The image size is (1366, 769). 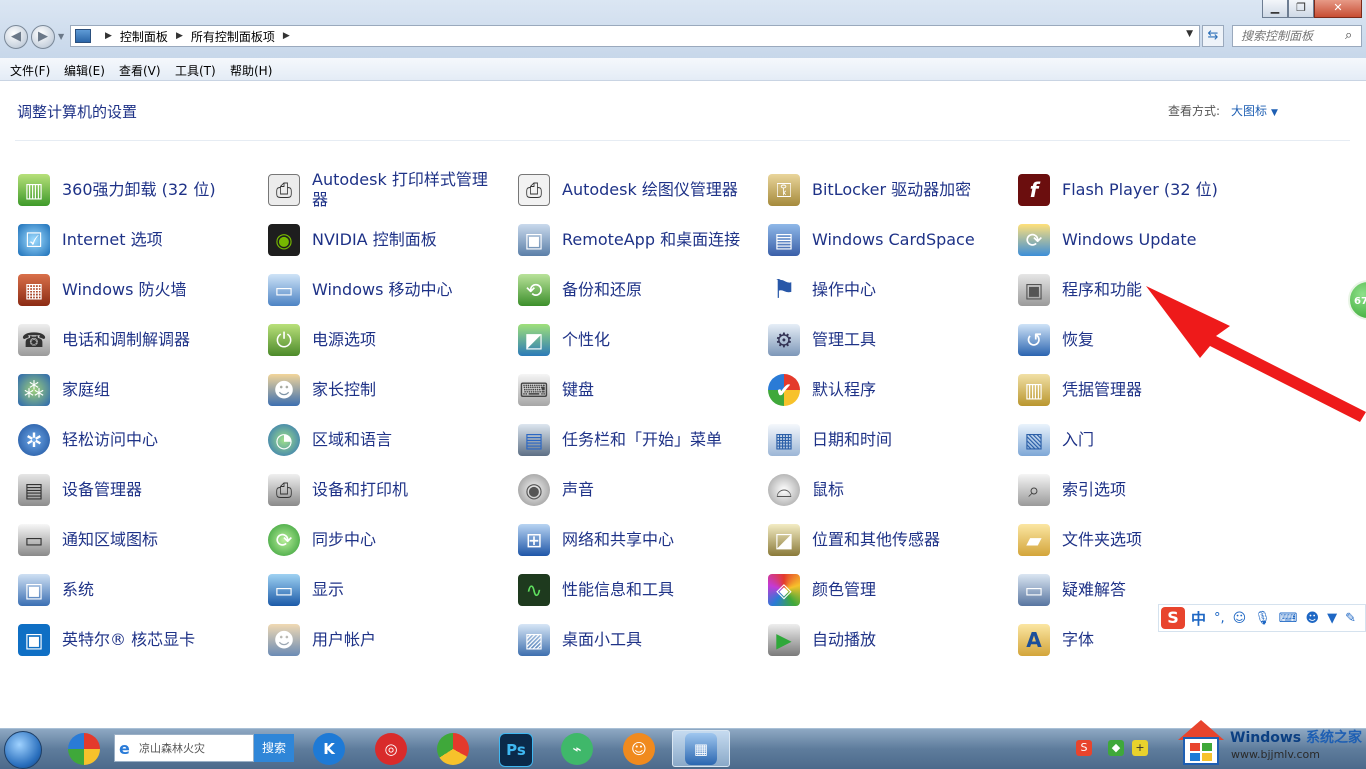 I want to click on skin-shirt-icon: ▼, so click(x=1332, y=618).